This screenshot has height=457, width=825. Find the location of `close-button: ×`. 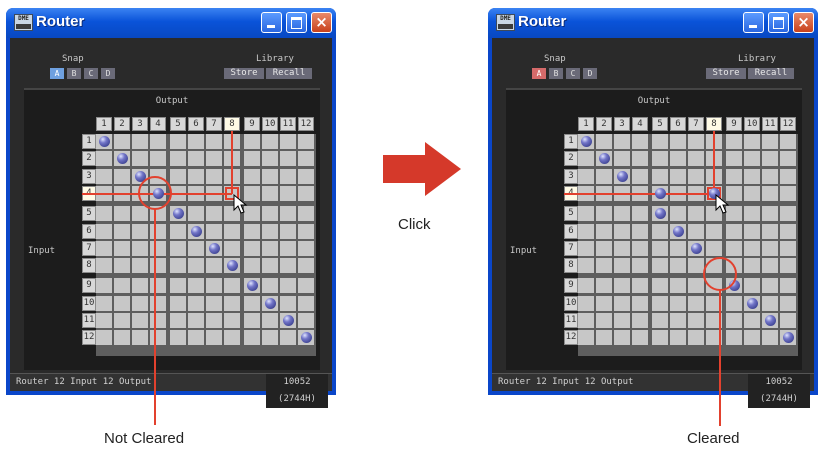

close-button: × is located at coordinates (321, 22).